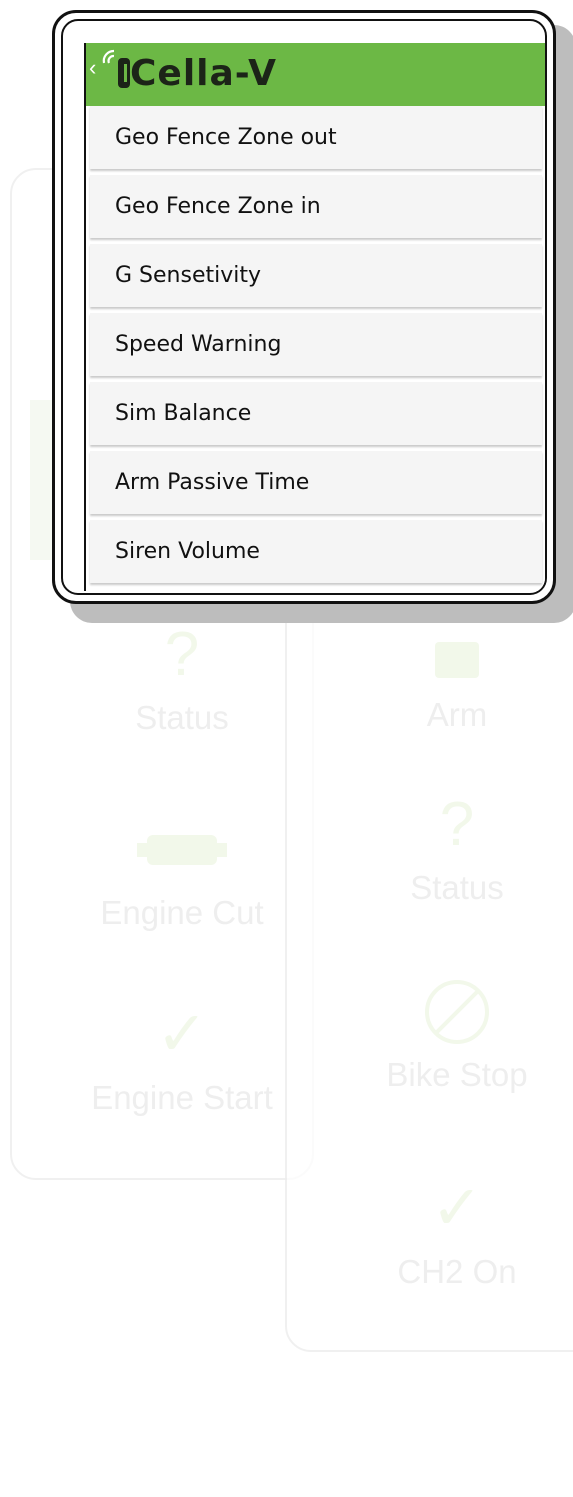 This screenshot has height=1497, width=573. Describe the element at coordinates (182, 912) in the screenshot. I see `background-engine-cut-label: Engine Cut` at that location.